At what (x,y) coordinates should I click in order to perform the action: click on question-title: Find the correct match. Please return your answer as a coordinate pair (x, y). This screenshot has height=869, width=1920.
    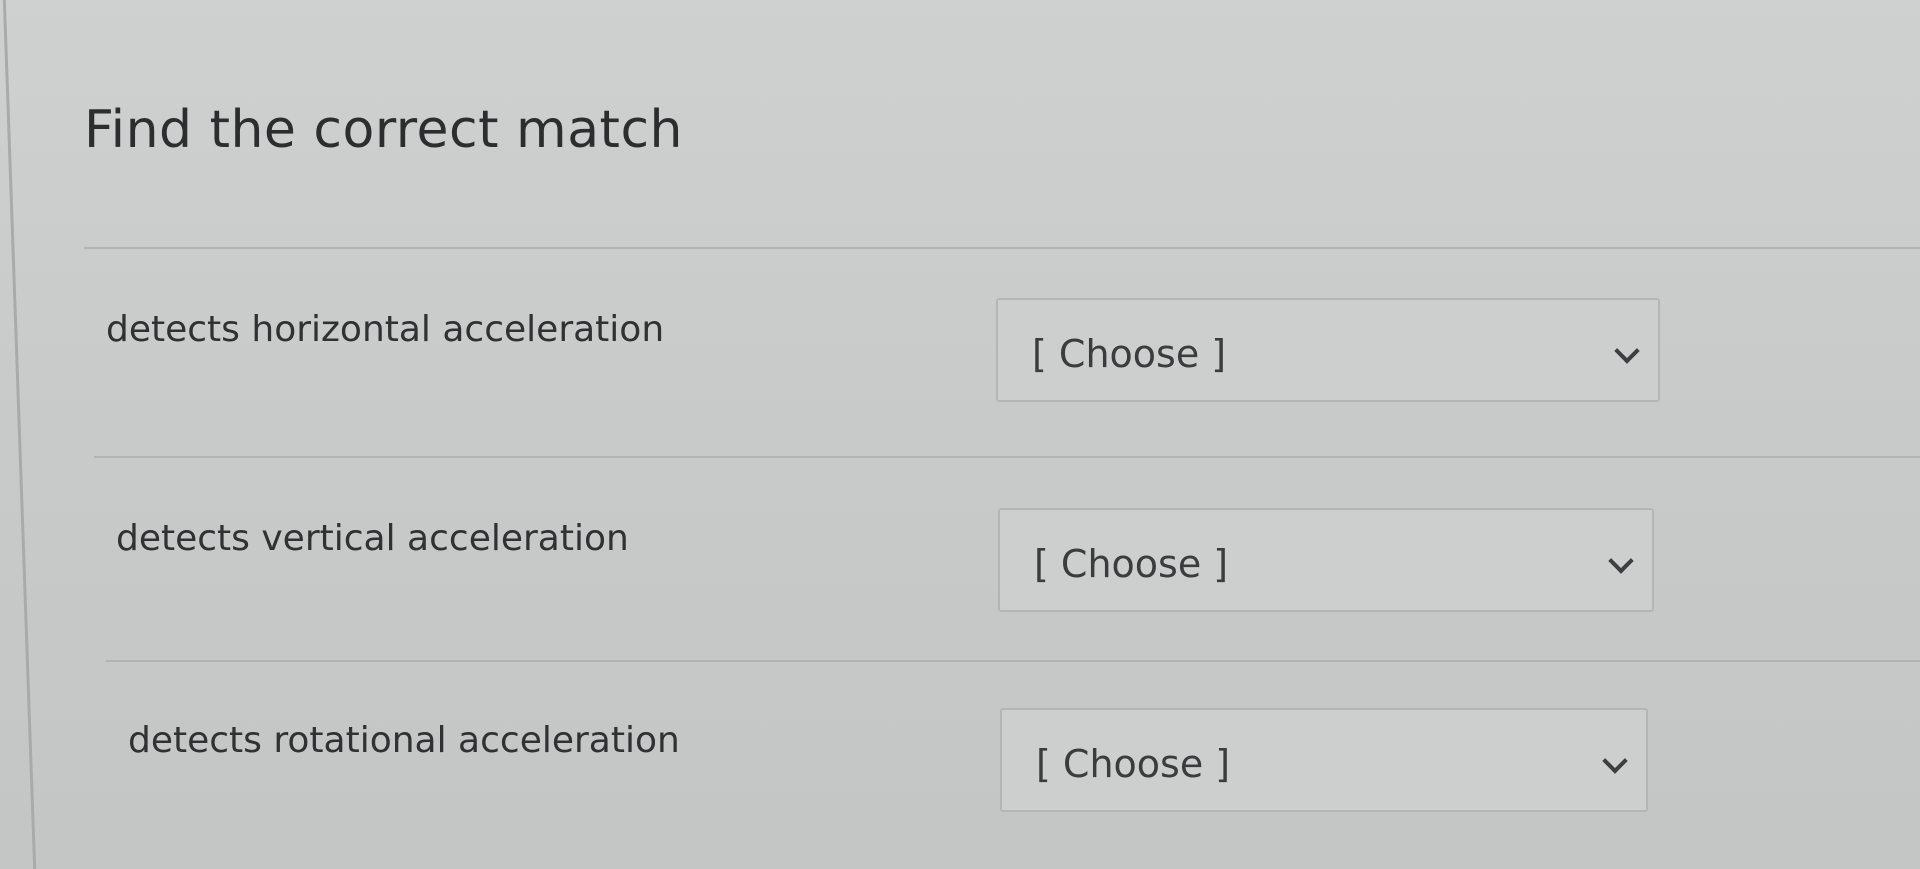
    Looking at the image, I should click on (383, 130).